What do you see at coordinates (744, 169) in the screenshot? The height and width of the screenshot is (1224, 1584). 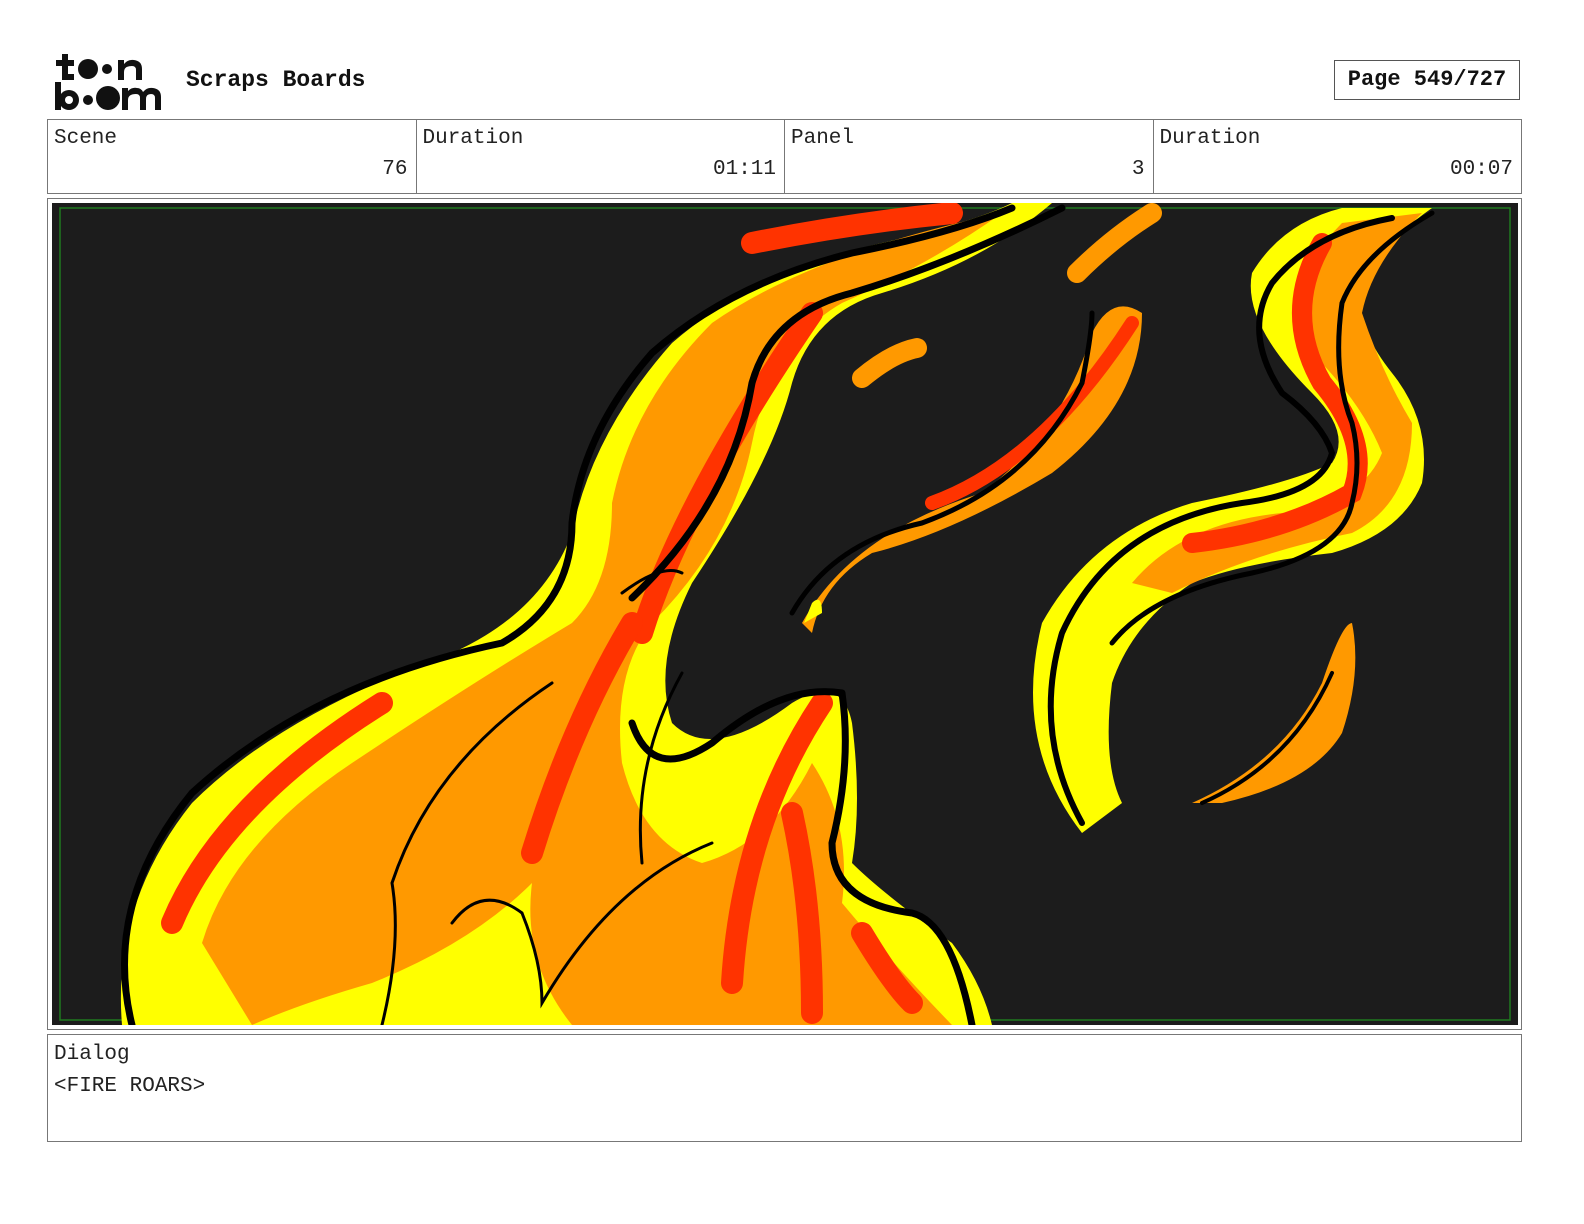 I see `scene-duration-value: 01:11` at bounding box center [744, 169].